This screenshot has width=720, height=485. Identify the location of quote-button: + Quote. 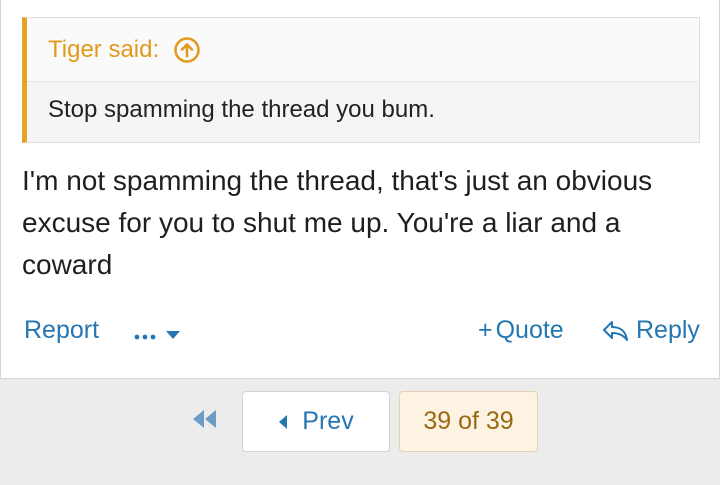
(521, 330).